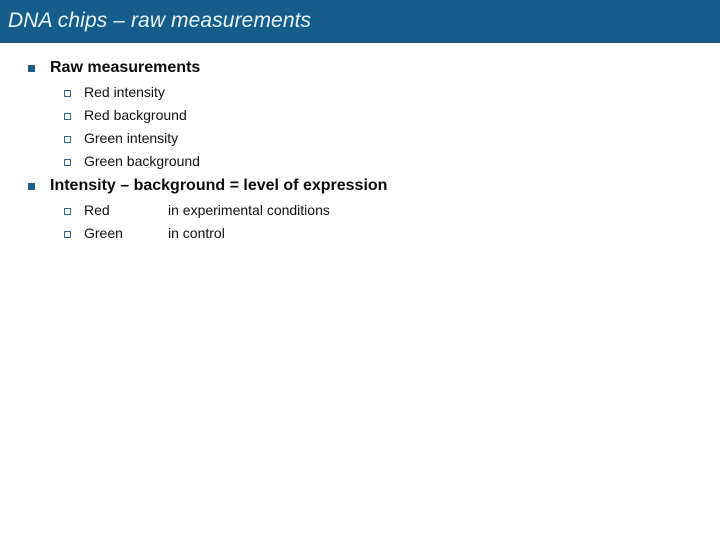 The width and height of the screenshot is (720, 540). Describe the element at coordinates (360, 93) in the screenshot. I see `list-item: Red intensity` at that location.